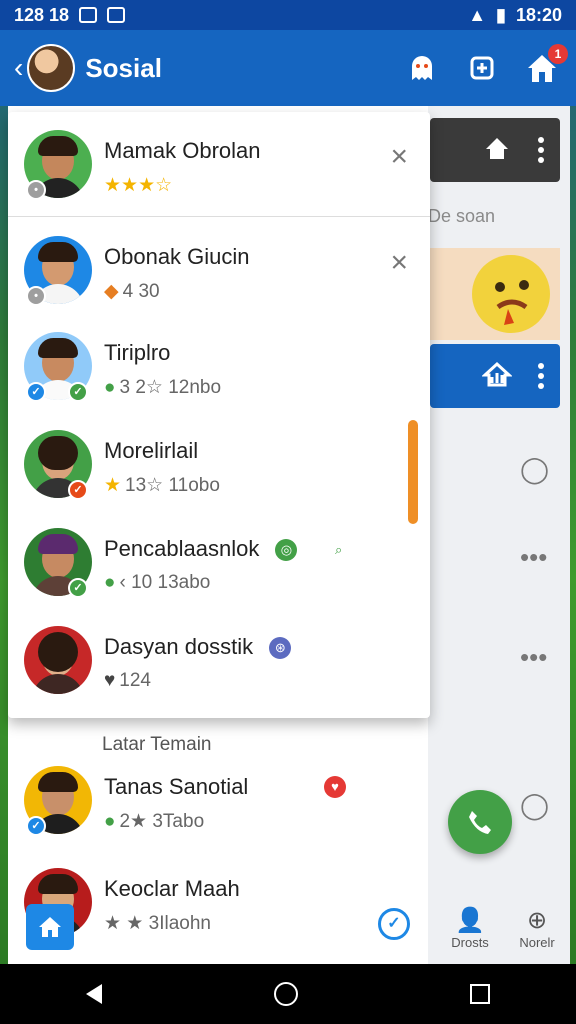  Describe the element at coordinates (218, 464) in the screenshot. I see `list-item: ✓ Morelirlail ★ 13☆ 11obo` at that location.